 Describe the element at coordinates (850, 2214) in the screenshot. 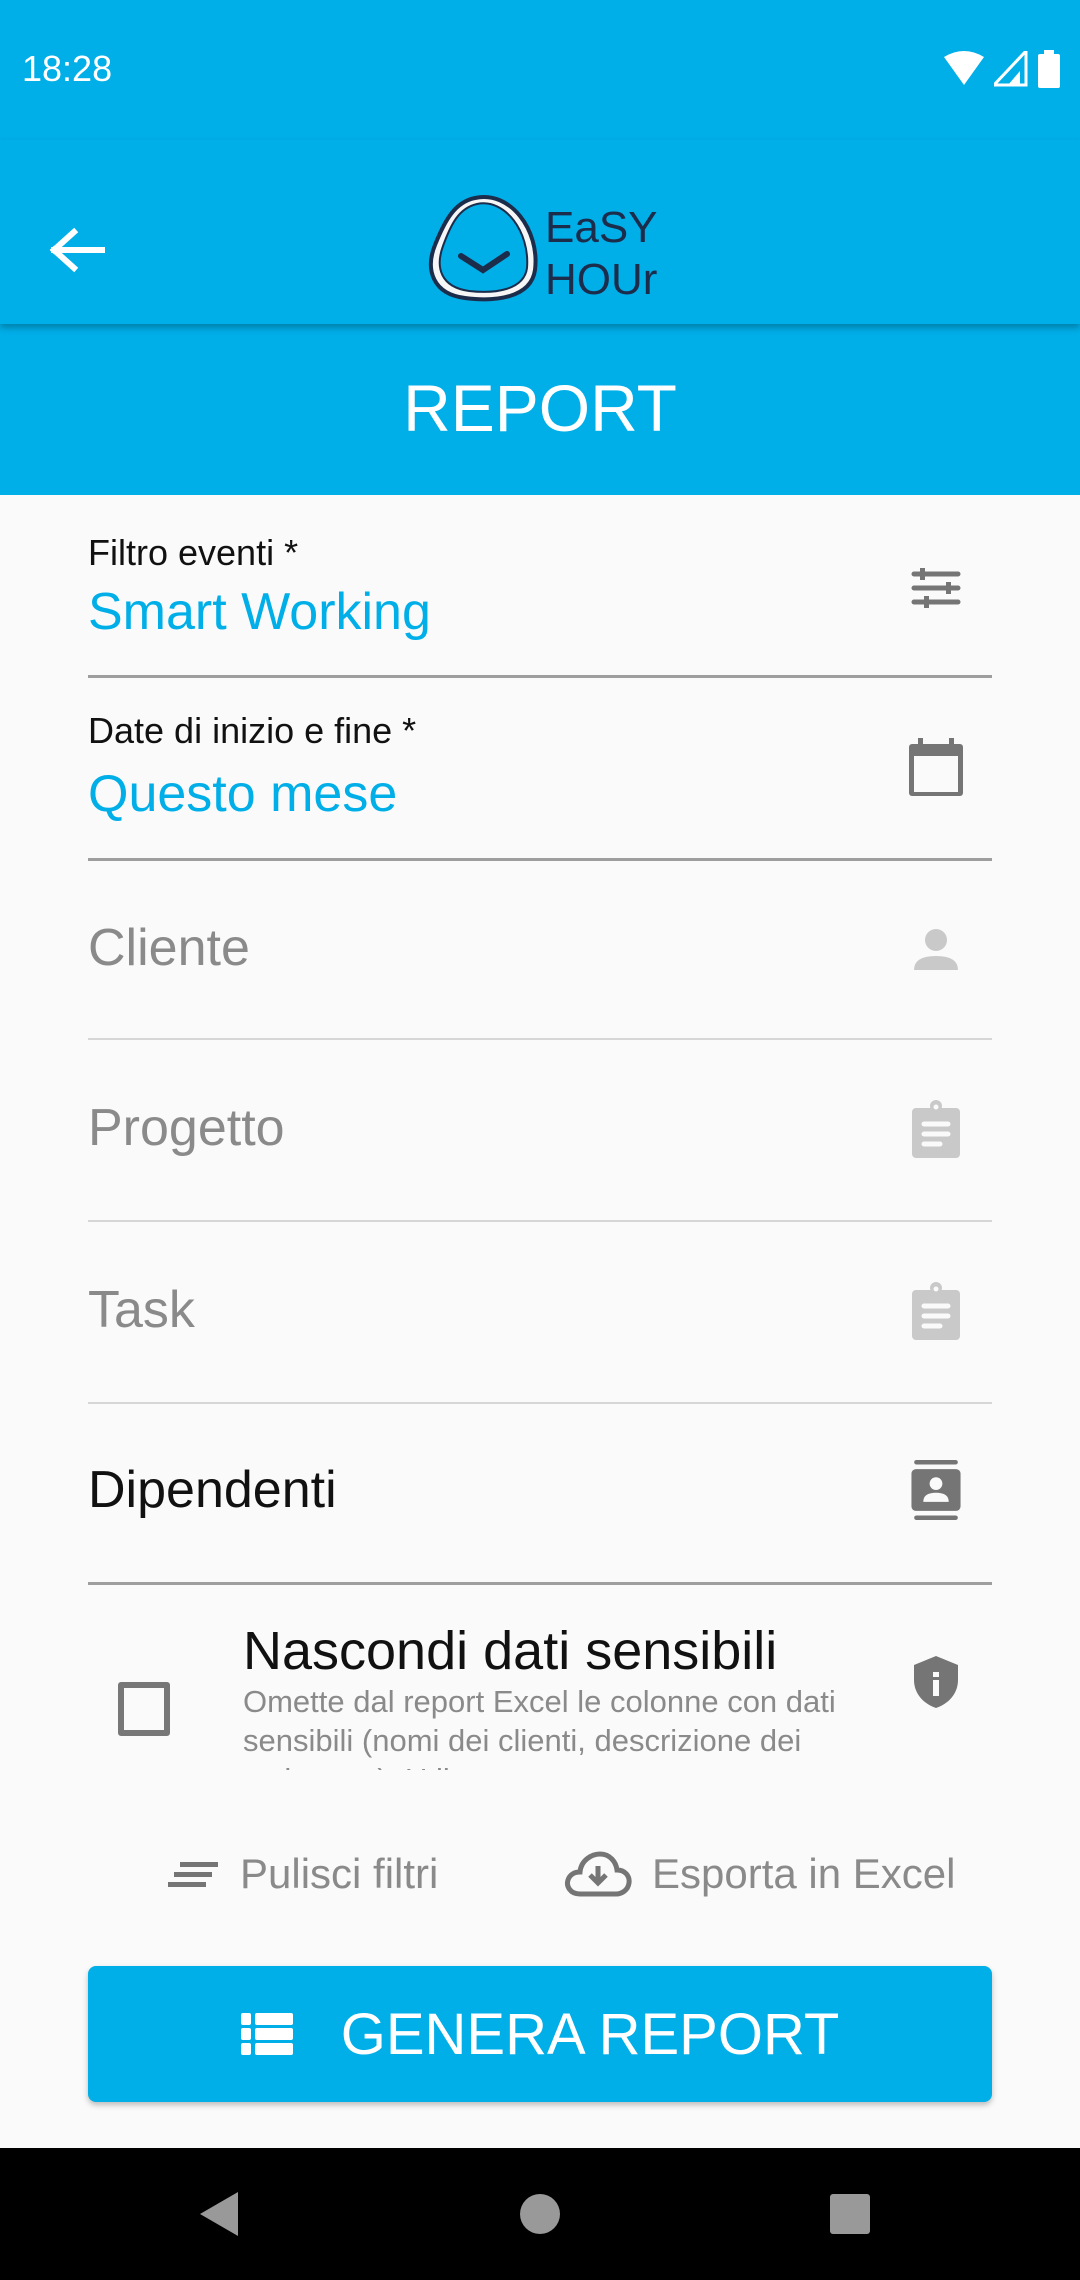

I see `nav-recents-icon` at that location.